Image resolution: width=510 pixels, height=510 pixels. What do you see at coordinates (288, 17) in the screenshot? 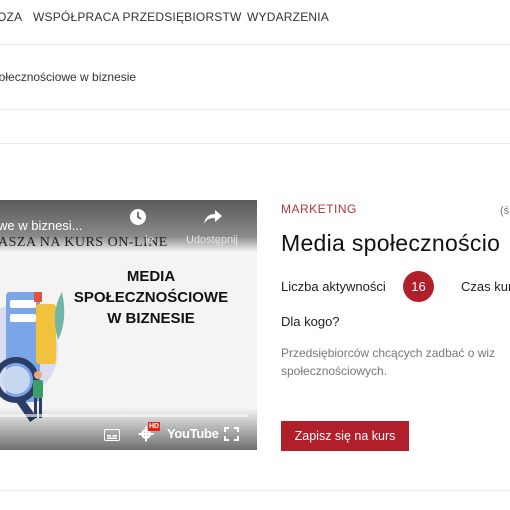
I see `nav-item-wydarzenia: WYDARZENIA` at bounding box center [288, 17].